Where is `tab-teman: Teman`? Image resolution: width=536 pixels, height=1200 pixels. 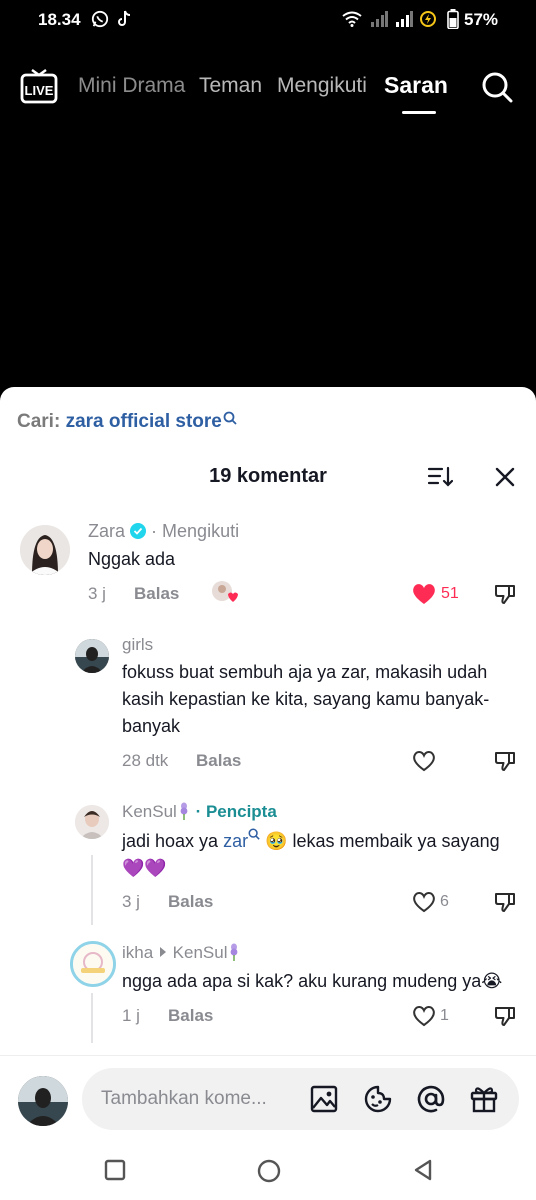
tab-teman: Teman is located at coordinates (230, 86).